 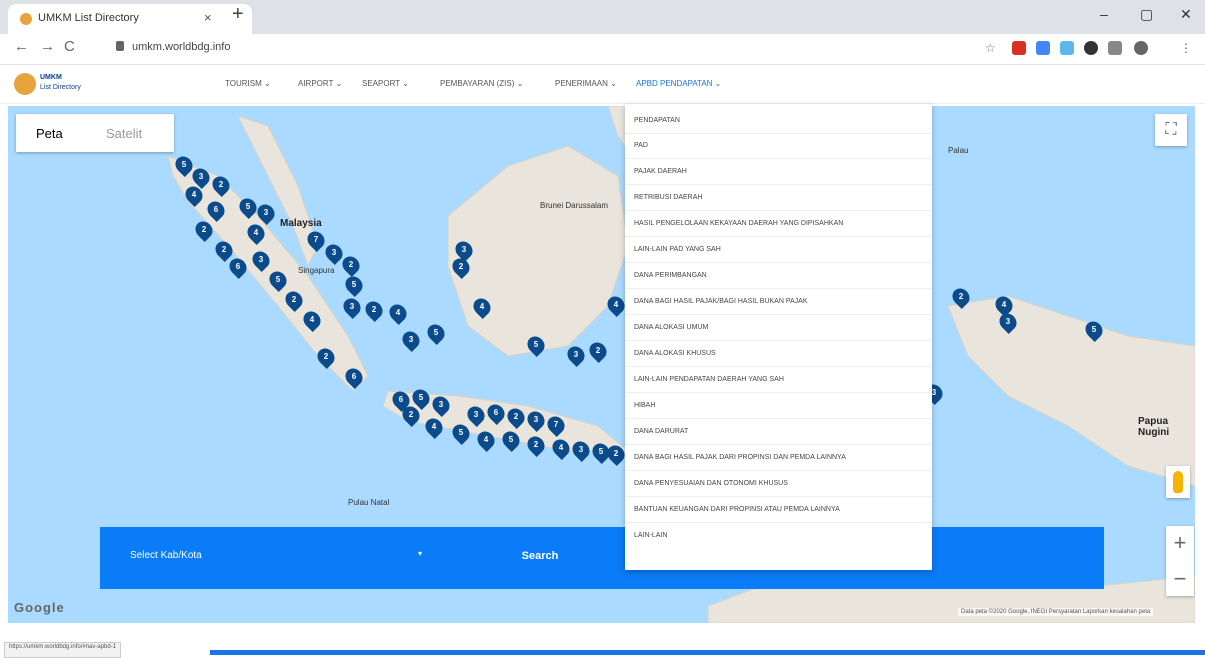 What do you see at coordinates (1180, 561) in the screenshot?
I see `zoom-control: + −` at bounding box center [1180, 561].